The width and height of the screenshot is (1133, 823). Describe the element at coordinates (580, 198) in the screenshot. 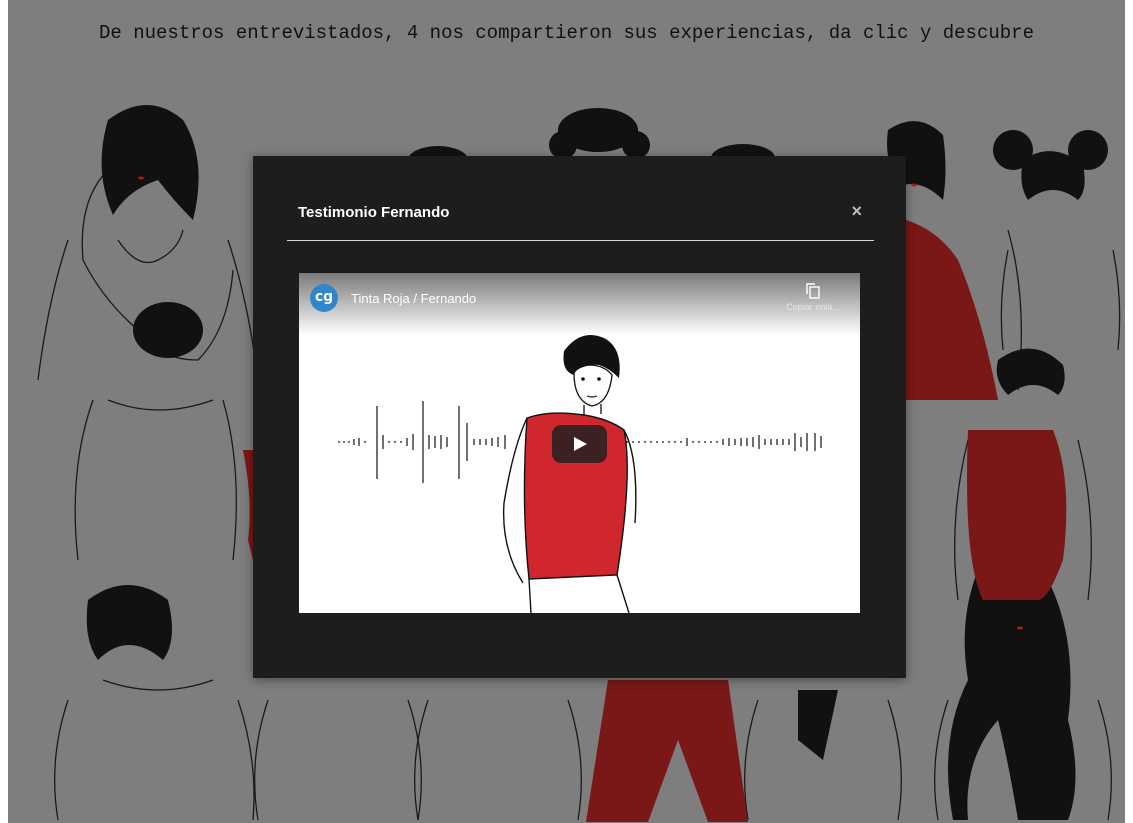

I see `modal-header: Testimonio Fernando ×` at that location.